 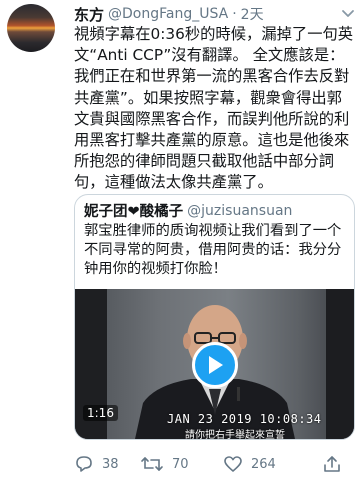 I want to click on retweet-count: 70, so click(x=180, y=464).